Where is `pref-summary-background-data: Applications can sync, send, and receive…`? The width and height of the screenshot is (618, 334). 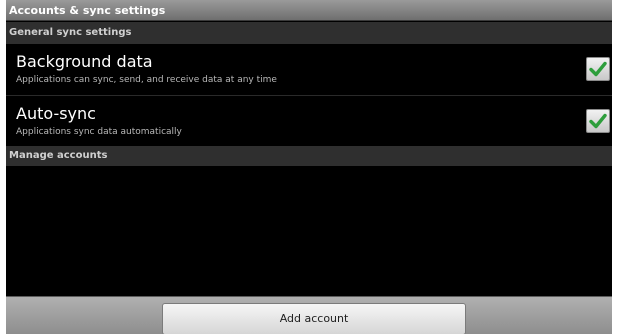 pref-summary-background-data: Applications can sync, send, and receive… is located at coordinates (146, 80).